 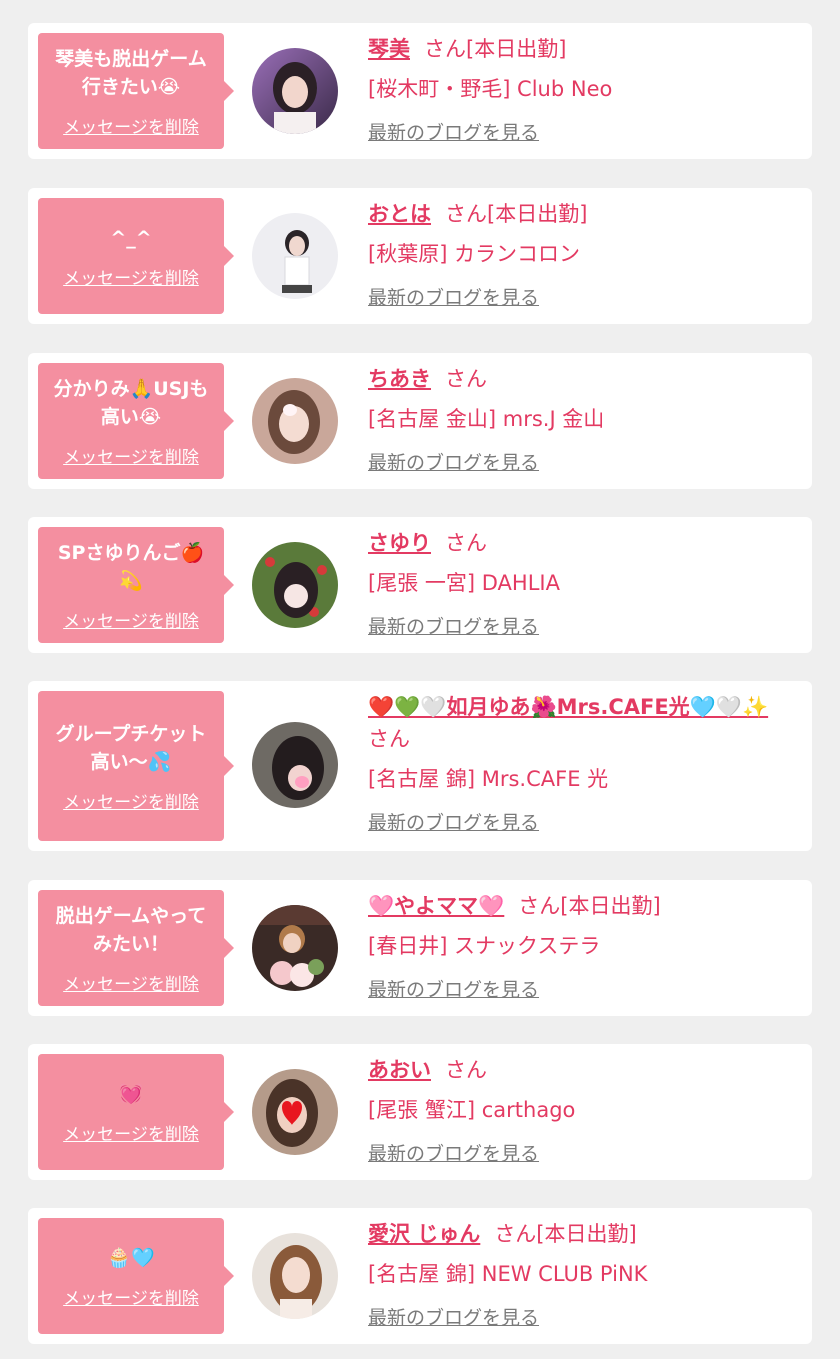 I want to click on message-text: SPさゆりんご🍎 💫, so click(x=131, y=566).